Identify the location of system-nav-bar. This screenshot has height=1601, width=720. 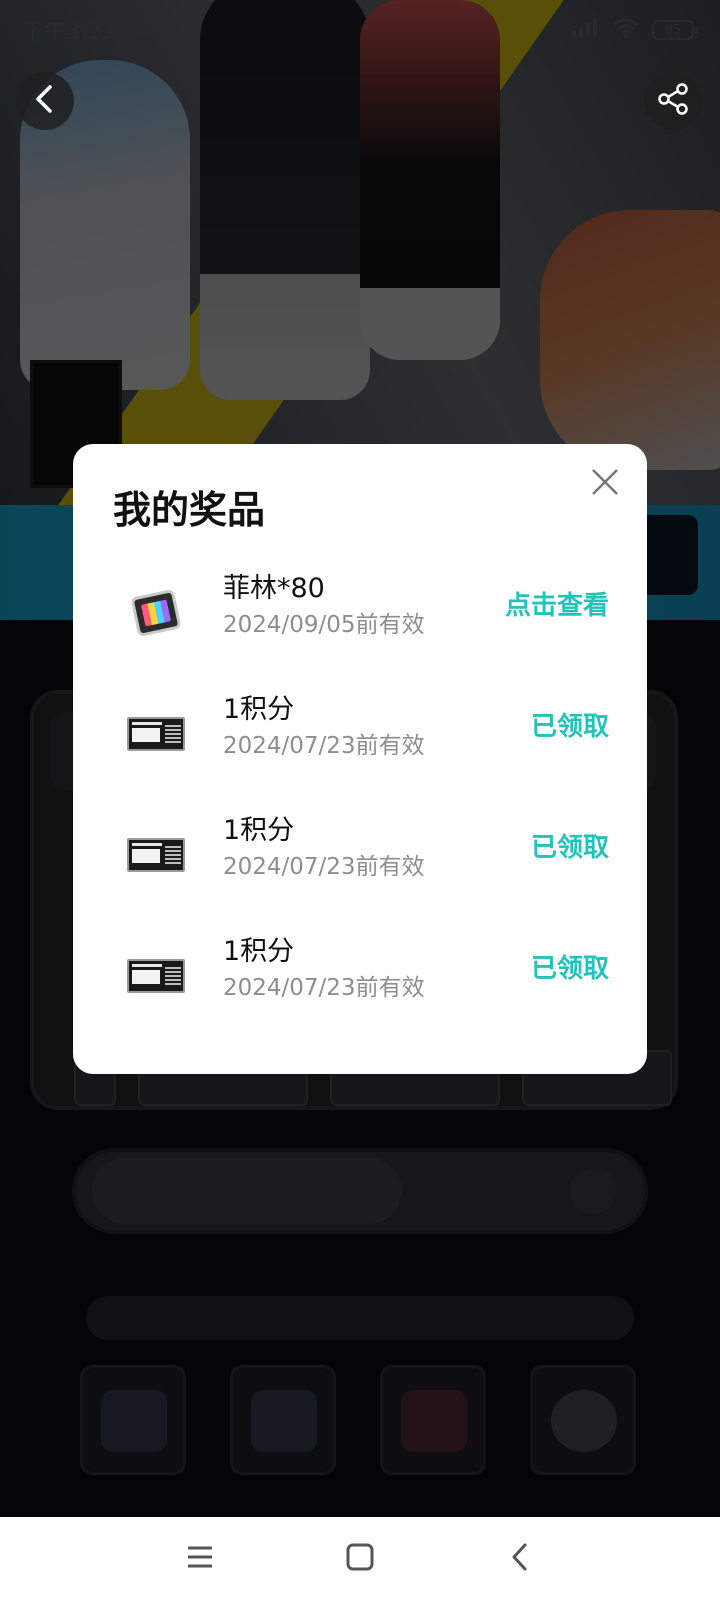
(360, 1559).